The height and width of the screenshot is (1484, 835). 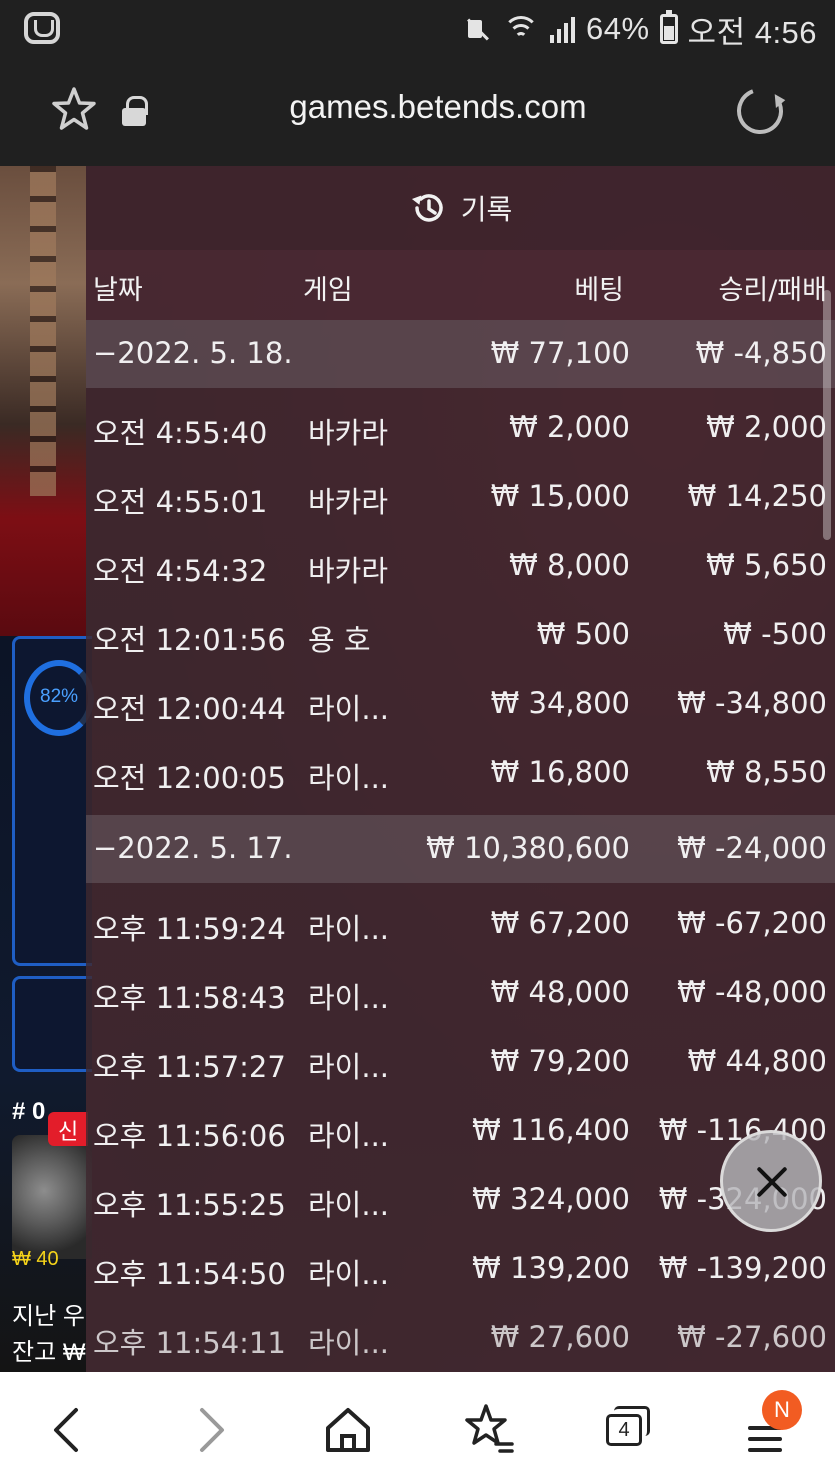 What do you see at coordinates (460, 773) in the screenshot?
I see `history-row: 오전 12:00:05 라이... ₩ 16,800 ₩ 8,550` at bounding box center [460, 773].